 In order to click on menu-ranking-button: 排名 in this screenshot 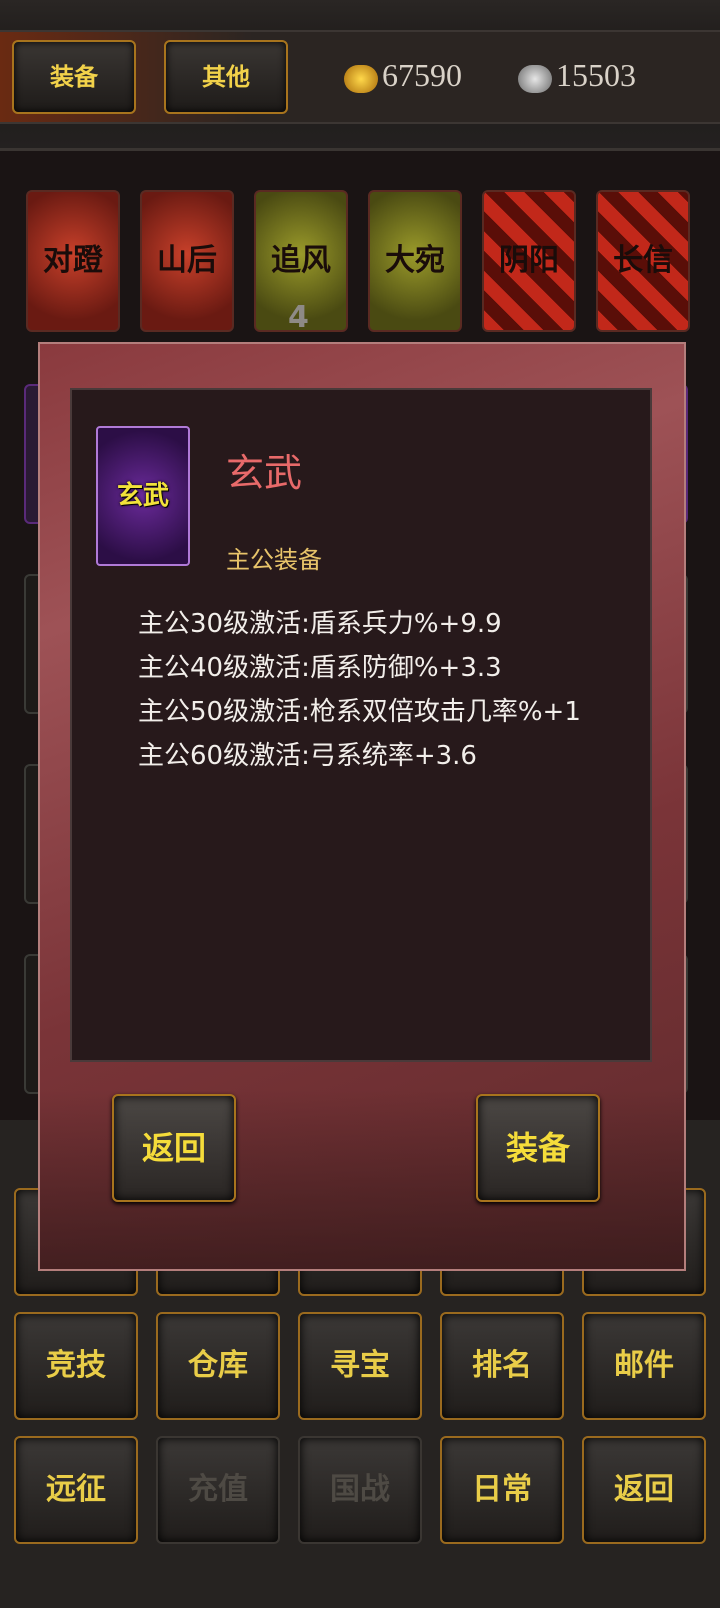, I will do `click(502, 1366)`.